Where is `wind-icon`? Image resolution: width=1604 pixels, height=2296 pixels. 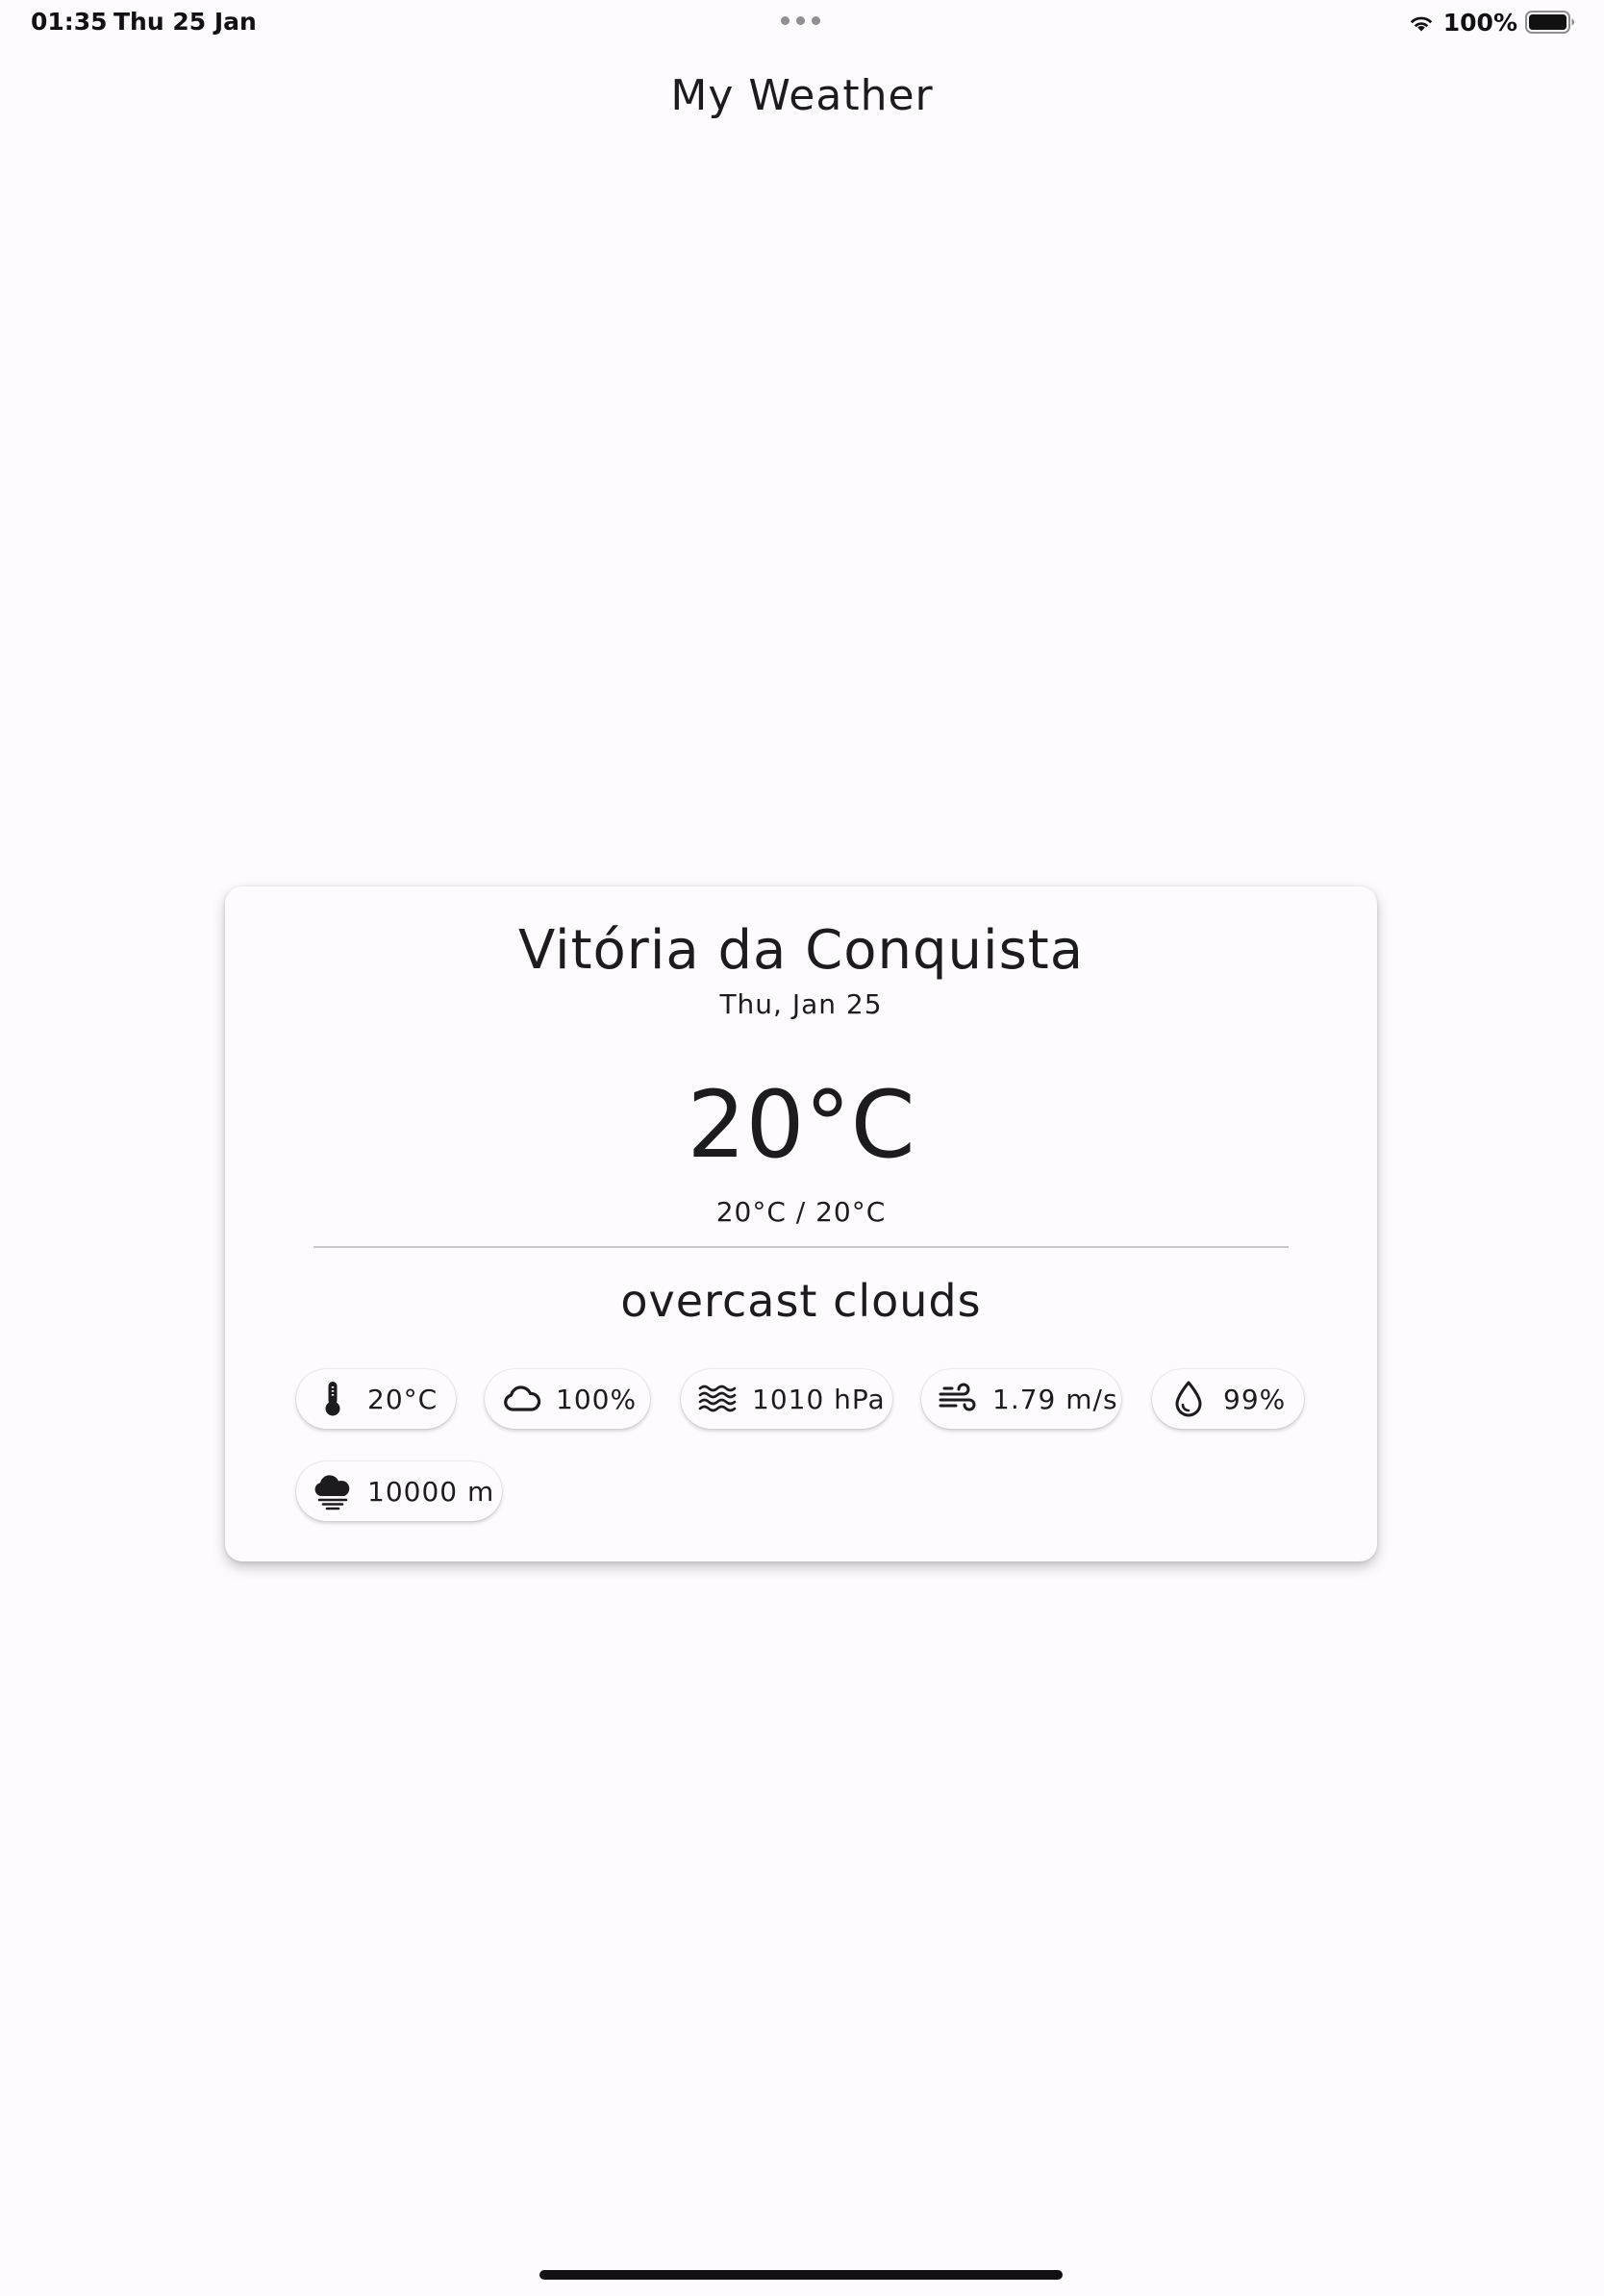
wind-icon is located at coordinates (958, 1399).